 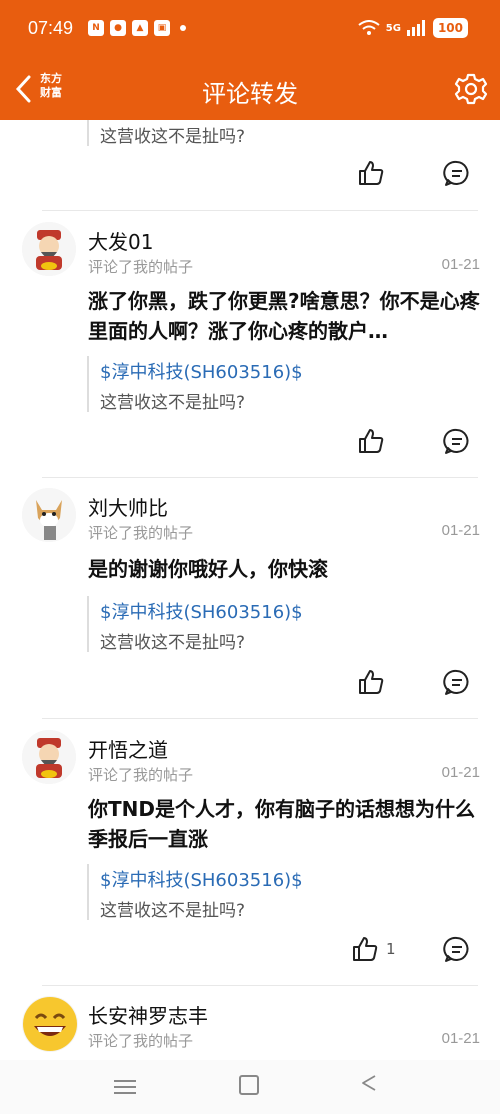 What do you see at coordinates (369, 1083) in the screenshot?
I see `triangle-left-icon` at bounding box center [369, 1083].